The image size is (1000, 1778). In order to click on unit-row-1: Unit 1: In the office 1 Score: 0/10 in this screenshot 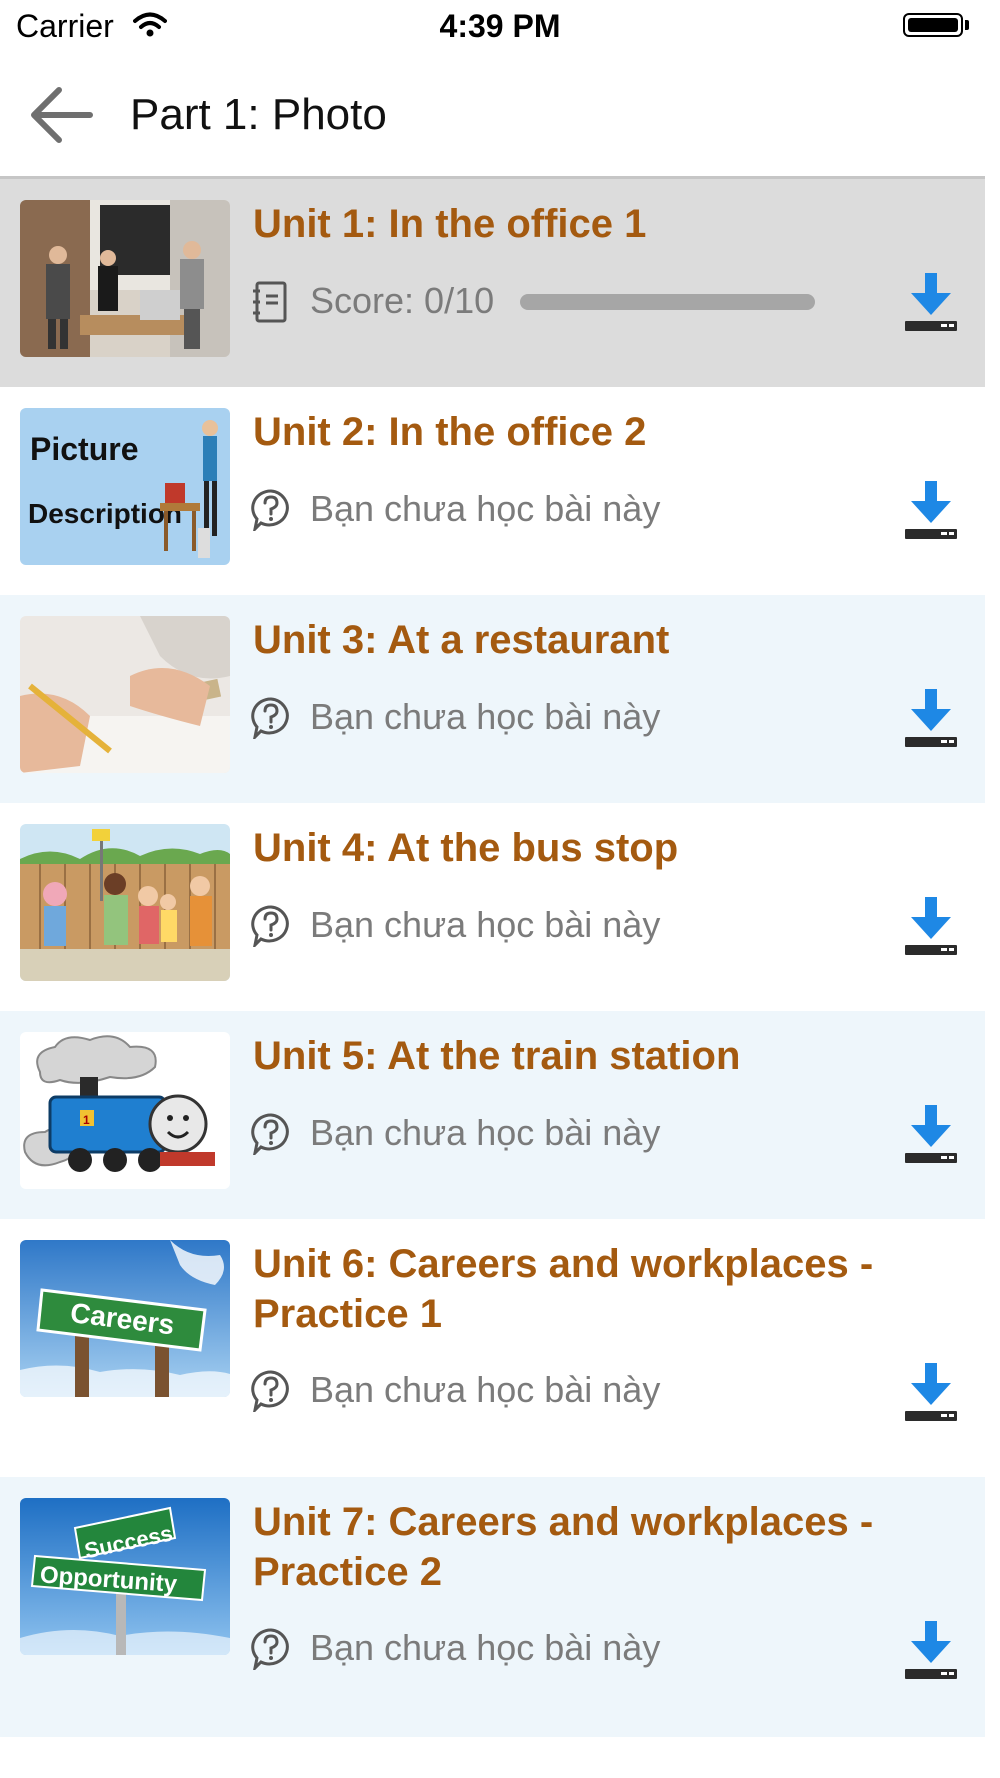, I will do `click(492, 283)`.